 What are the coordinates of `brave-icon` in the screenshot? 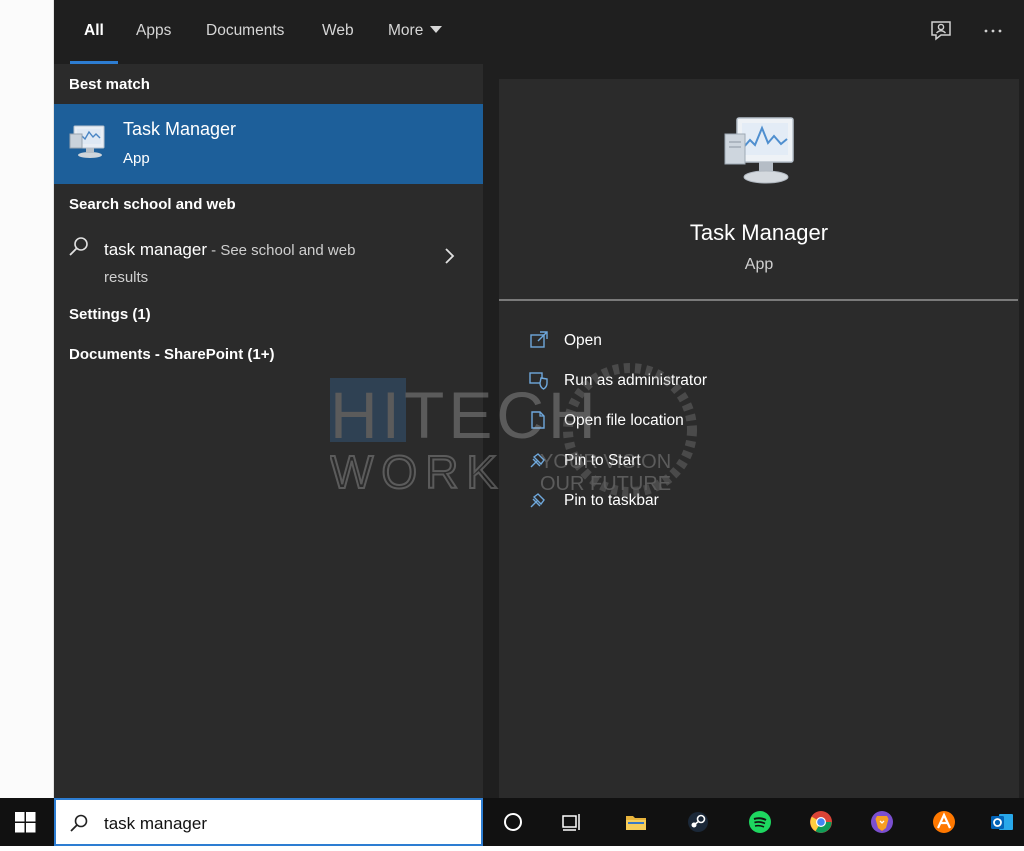 It's located at (882, 822).